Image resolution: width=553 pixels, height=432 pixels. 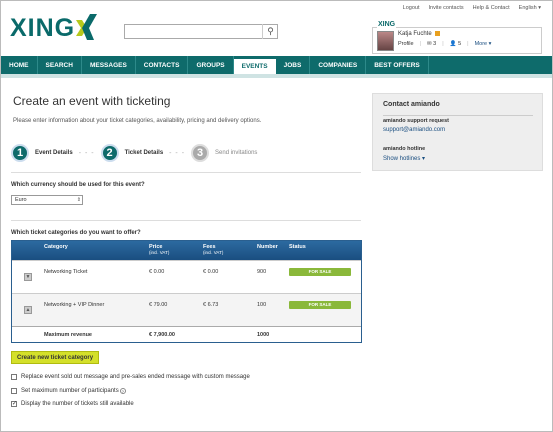 What do you see at coordinates (157, 272) in the screenshot?
I see `price-cell: € 0.00` at bounding box center [157, 272].